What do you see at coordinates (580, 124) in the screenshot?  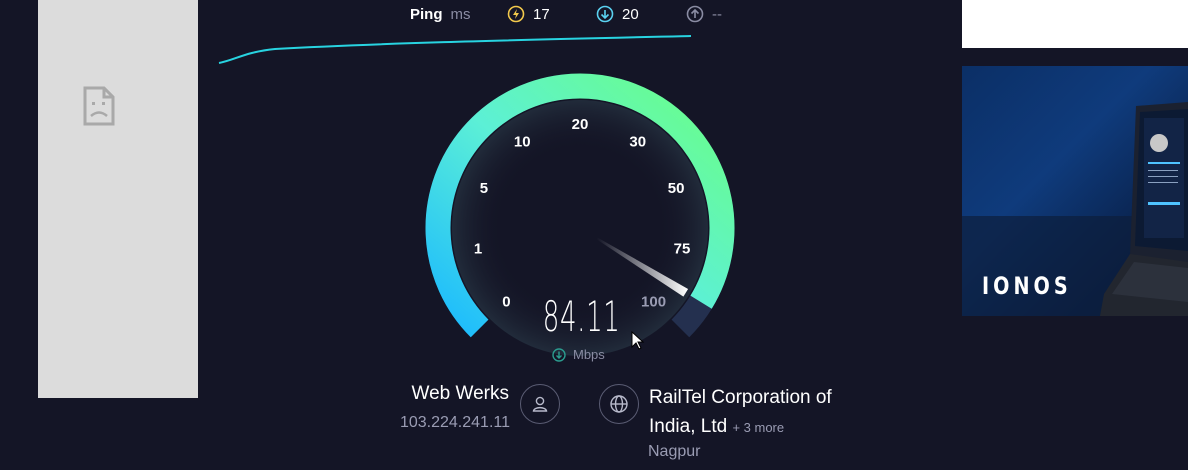 I see `gauge-tick-label: 20` at bounding box center [580, 124].